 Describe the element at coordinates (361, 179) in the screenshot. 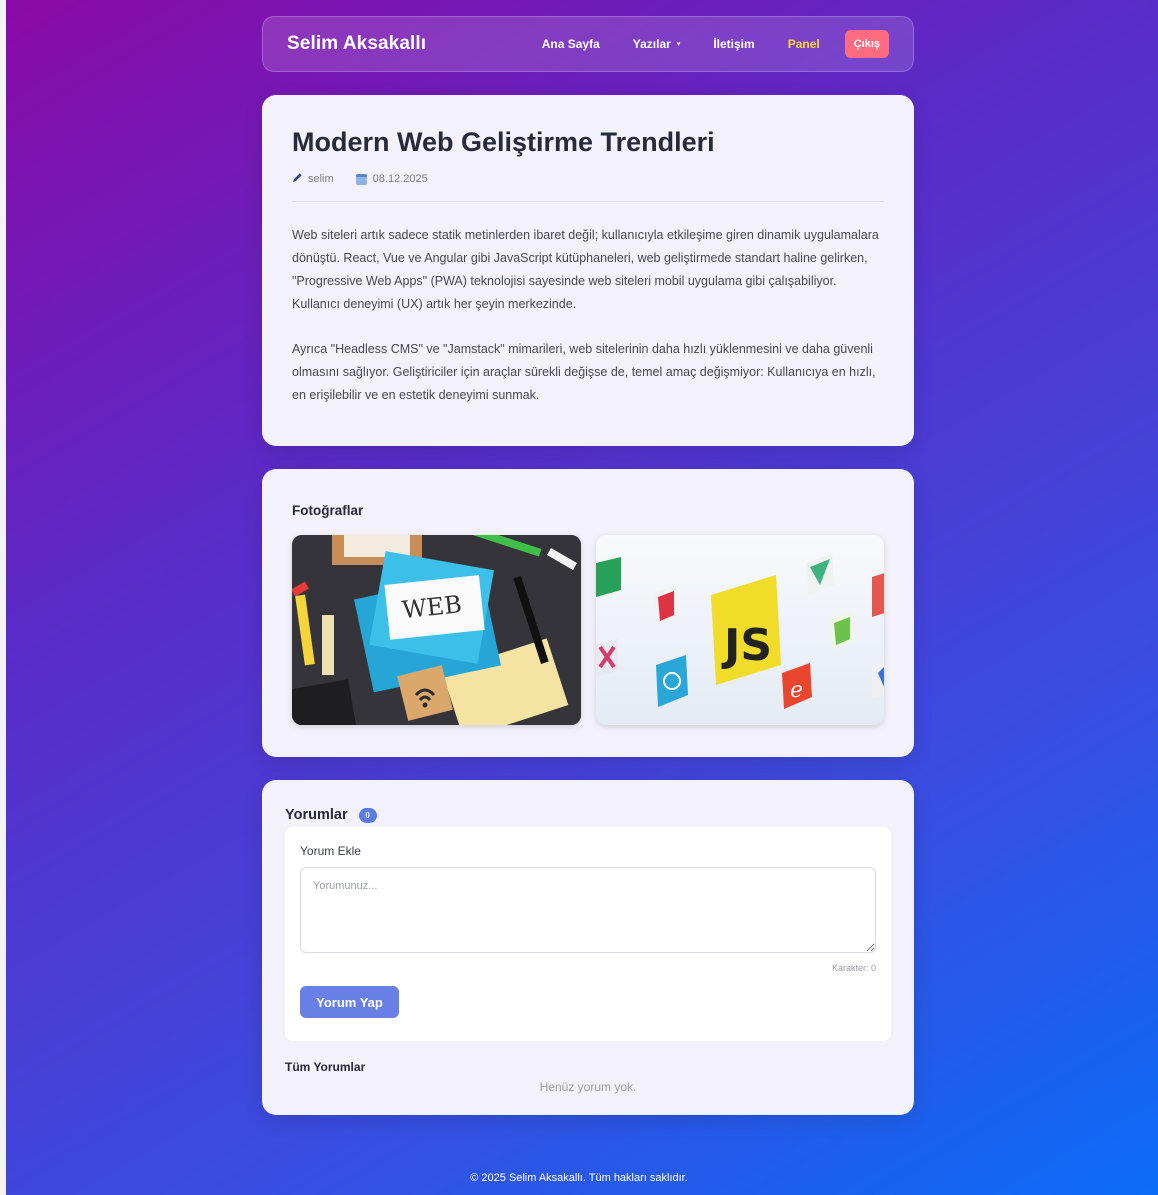

I see `calendar-icon` at that location.